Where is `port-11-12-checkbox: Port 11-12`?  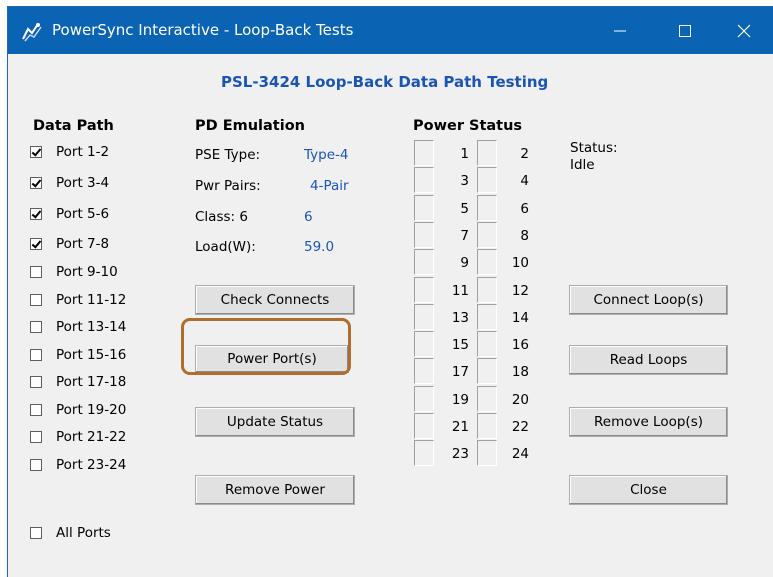
port-11-12-checkbox: Port 11-12 is located at coordinates (78, 300).